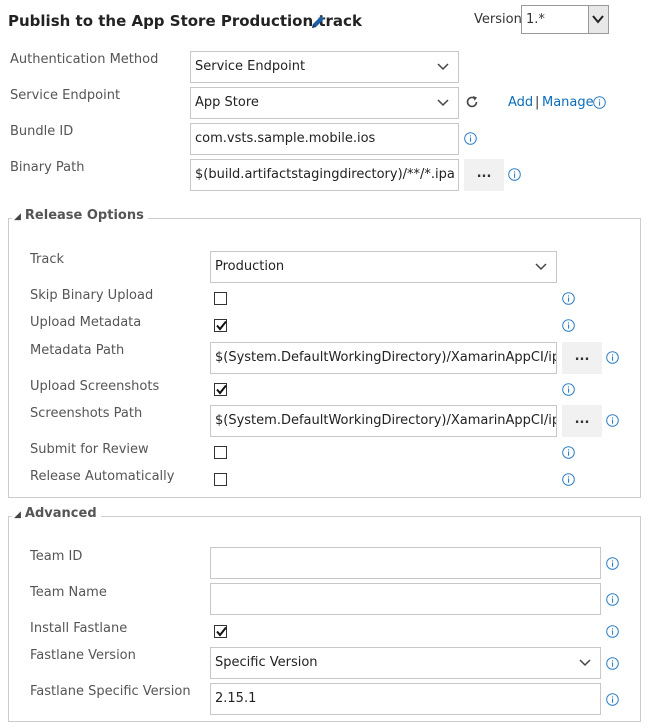 The height and width of the screenshot is (728, 649). What do you see at coordinates (285, 138) in the screenshot?
I see `bundle-id-value: com.vsts.sample.mobile.ios` at bounding box center [285, 138].